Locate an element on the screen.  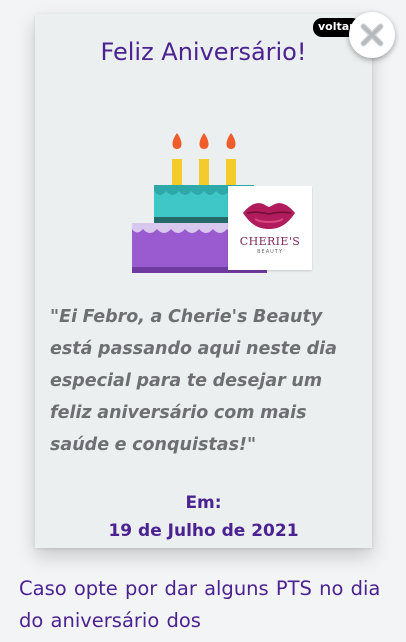
cheries-beauty-logo: CHERIE'S BEAUTY is located at coordinates (270, 228).